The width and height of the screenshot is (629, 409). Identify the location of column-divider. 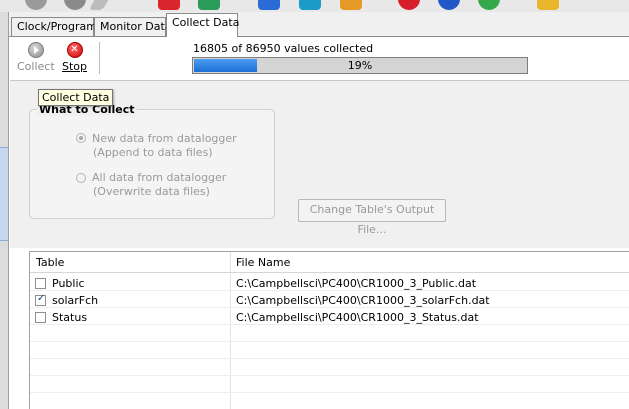
(230, 330).